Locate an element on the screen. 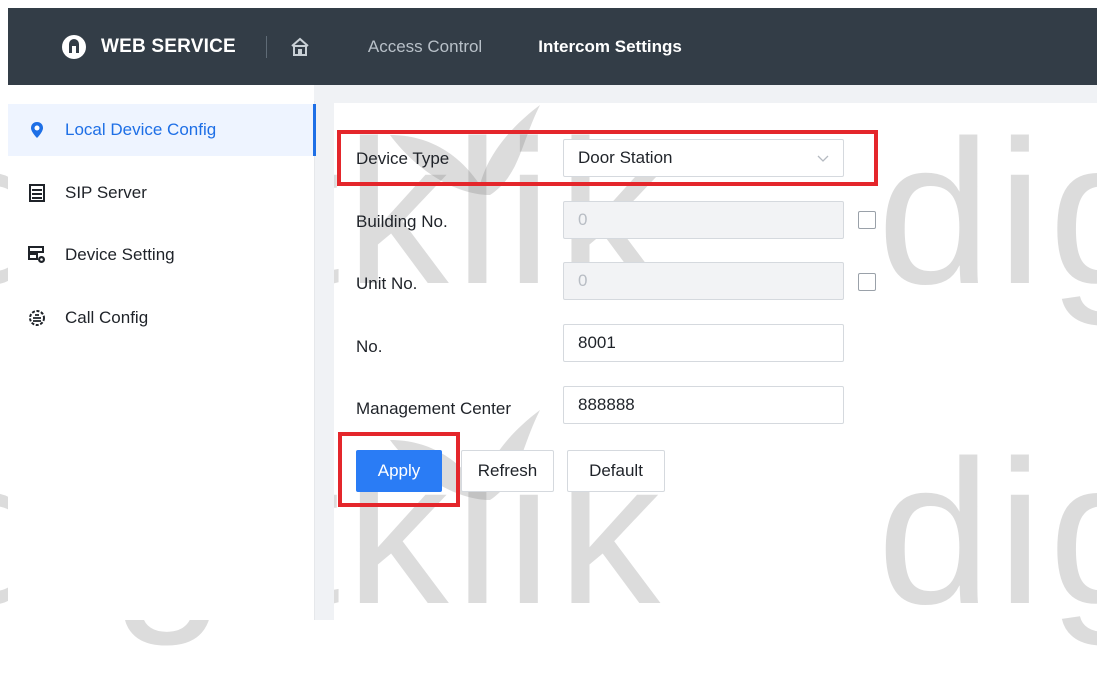 The height and width of the screenshot is (679, 1097). unit-no-label: Unit No. is located at coordinates (387, 283).